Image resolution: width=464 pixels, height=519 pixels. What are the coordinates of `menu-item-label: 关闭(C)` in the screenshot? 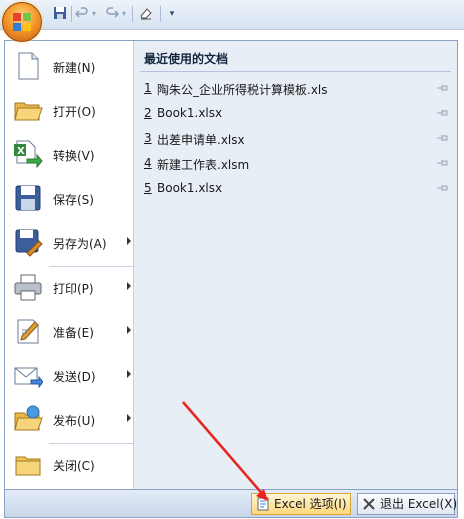 It's located at (74, 466).